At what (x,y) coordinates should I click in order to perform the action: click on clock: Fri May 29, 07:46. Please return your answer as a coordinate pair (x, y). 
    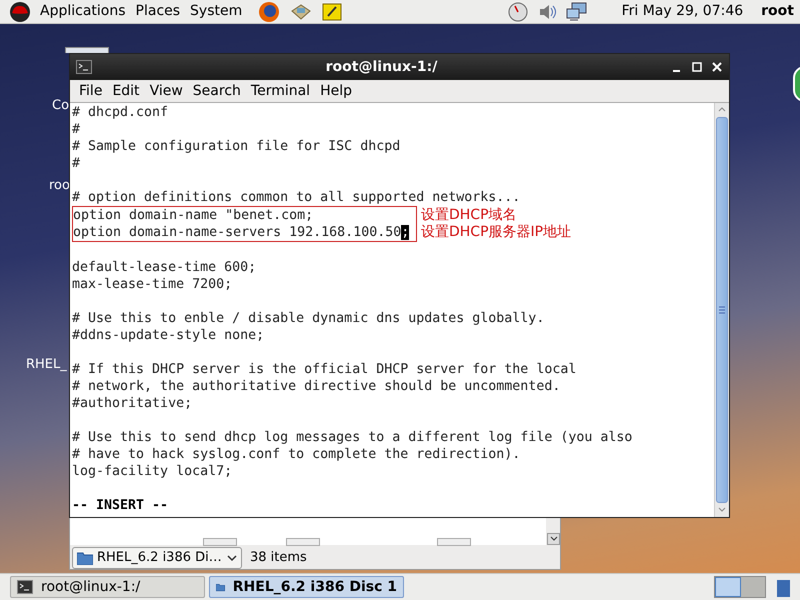
    Looking at the image, I should click on (683, 11).